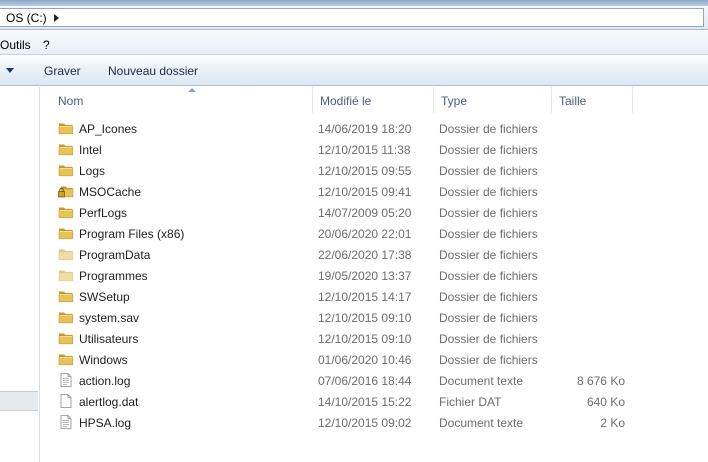 This screenshot has width=708, height=462. Describe the element at coordinates (92, 171) in the screenshot. I see `file-name: Logs` at that location.